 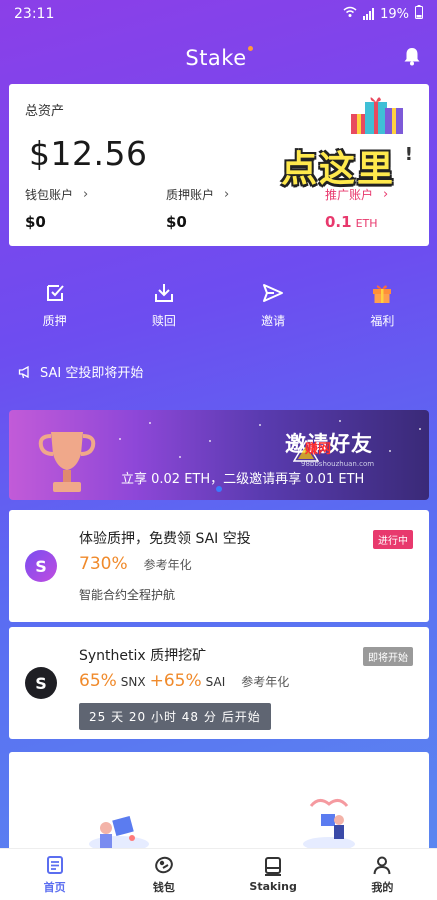 I want to click on gift-icon, so click(x=382, y=294).